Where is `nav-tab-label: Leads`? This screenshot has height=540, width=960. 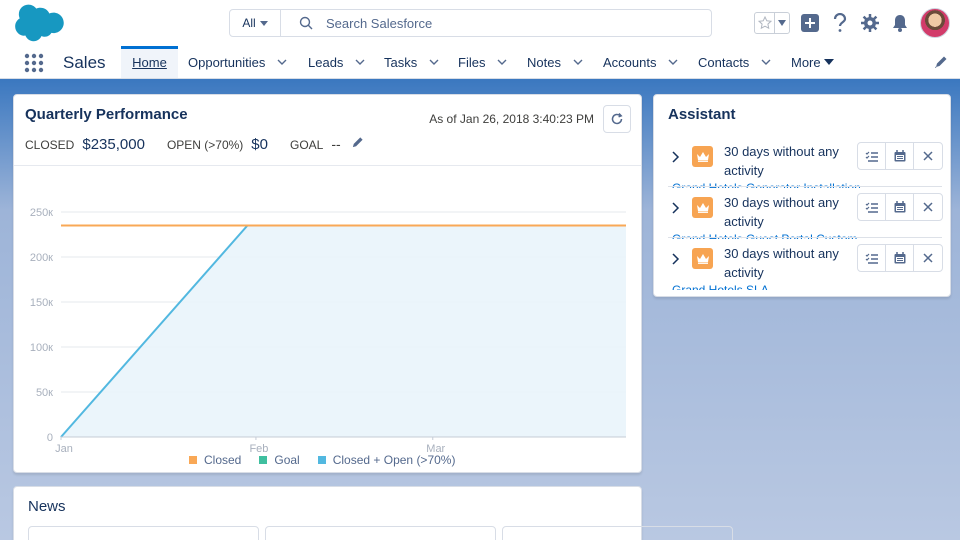 nav-tab-label: Leads is located at coordinates (326, 62).